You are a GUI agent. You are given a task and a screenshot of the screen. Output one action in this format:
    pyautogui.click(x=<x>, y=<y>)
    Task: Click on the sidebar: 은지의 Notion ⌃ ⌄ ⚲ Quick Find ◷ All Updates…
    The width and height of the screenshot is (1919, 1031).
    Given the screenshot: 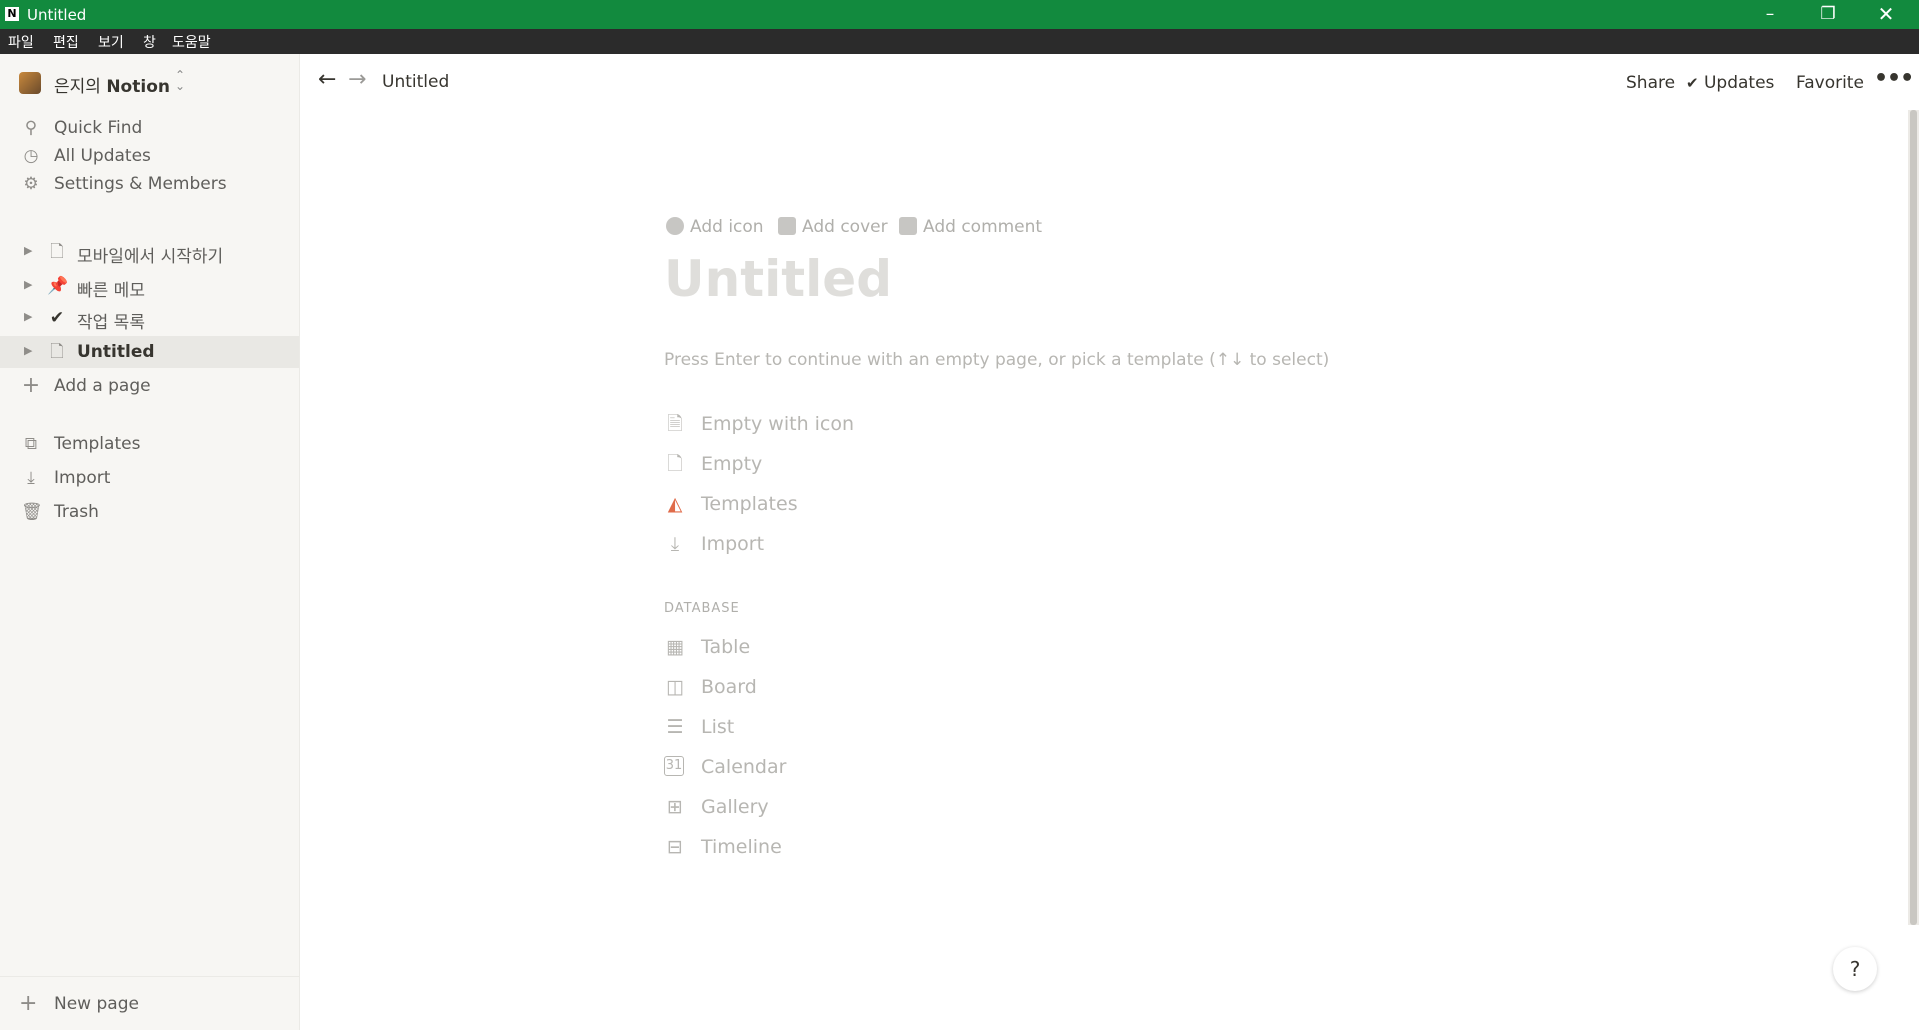 What is the action you would take?
    pyautogui.click(x=150, y=542)
    